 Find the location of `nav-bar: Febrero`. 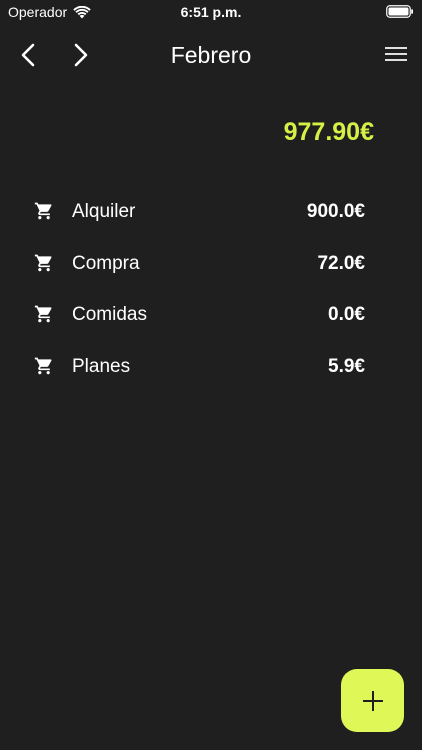

nav-bar: Febrero is located at coordinates (211, 55).